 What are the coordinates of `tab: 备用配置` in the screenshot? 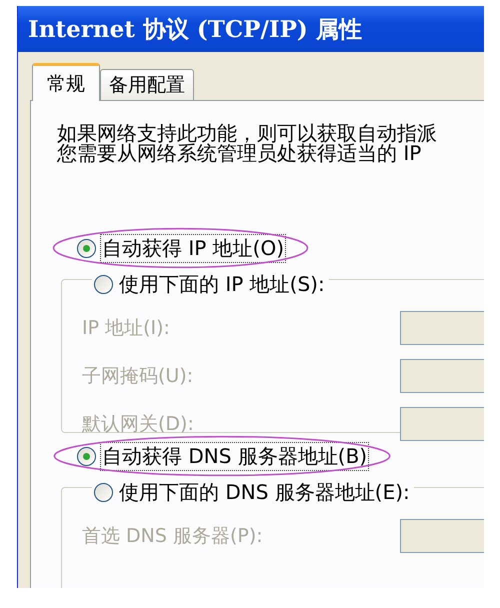 It's located at (147, 84).